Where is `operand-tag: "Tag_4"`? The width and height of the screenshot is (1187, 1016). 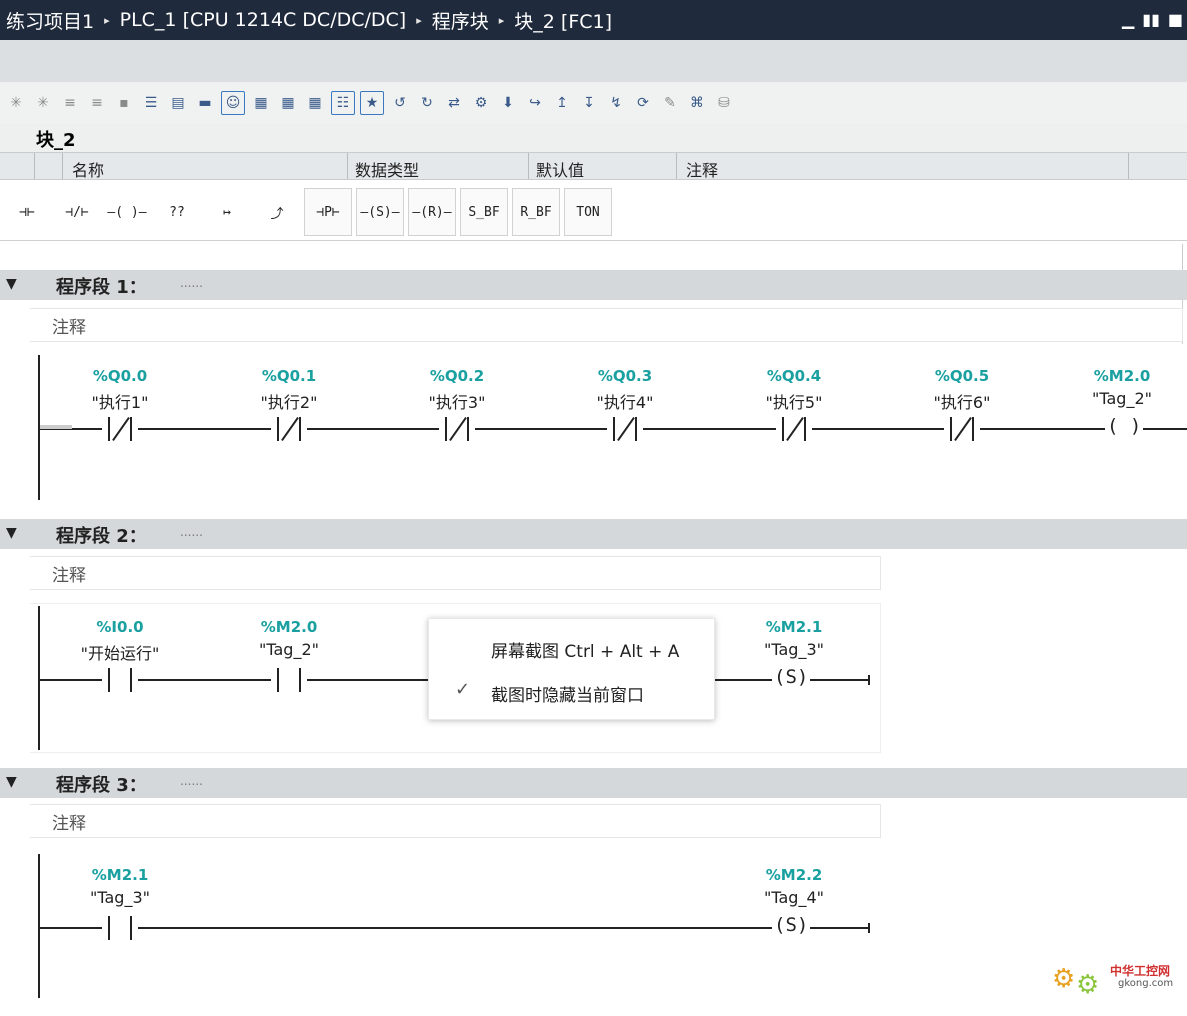 operand-tag: "Tag_4" is located at coordinates (794, 897).